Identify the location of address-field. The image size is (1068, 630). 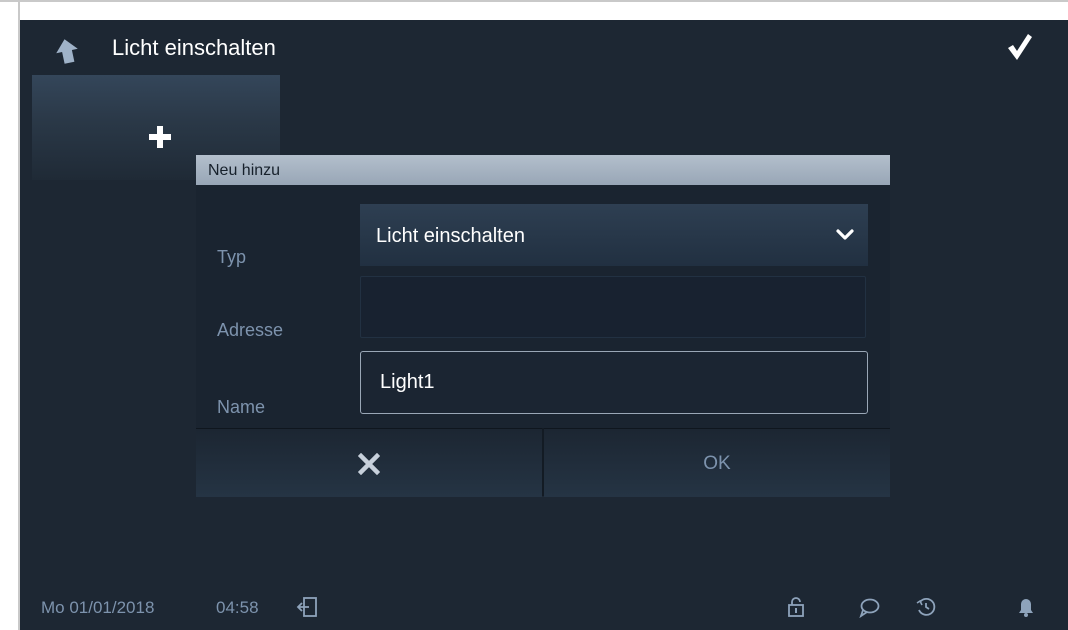
(613, 307).